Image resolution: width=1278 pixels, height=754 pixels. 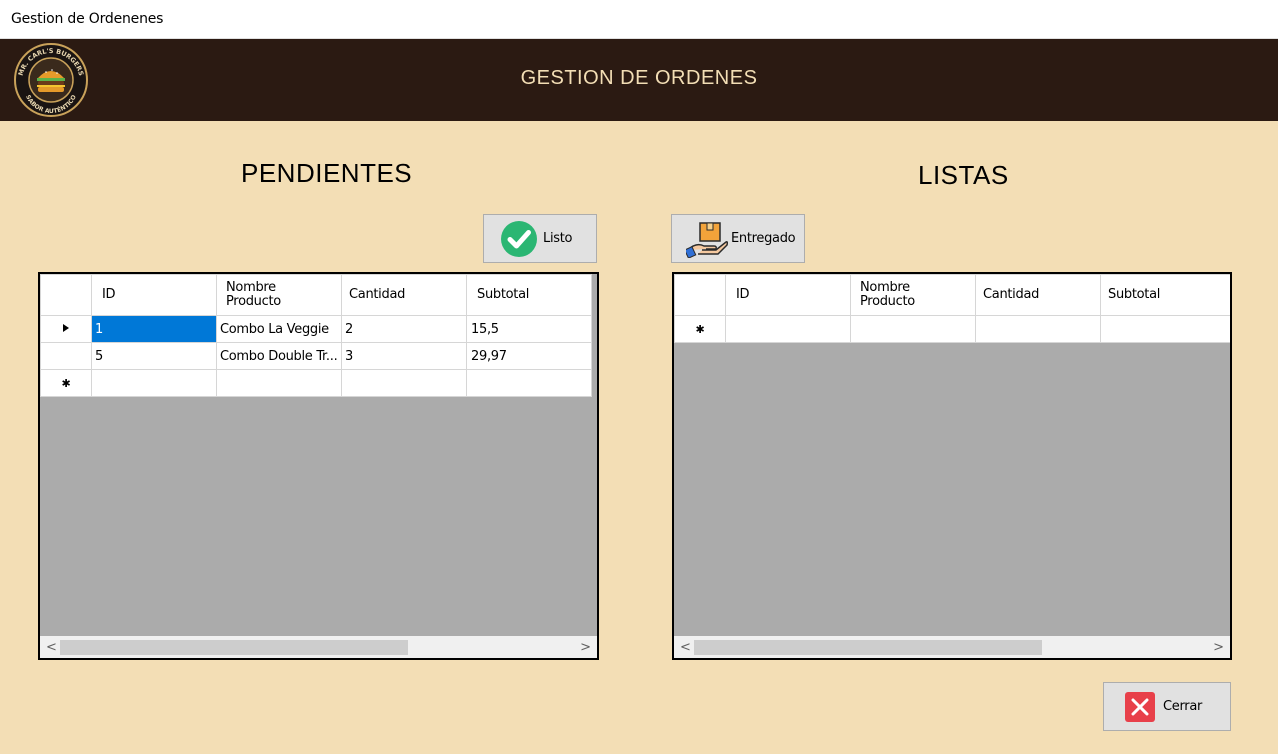 What do you see at coordinates (707, 239) in the screenshot?
I see `delivery-box-icon` at bounding box center [707, 239].